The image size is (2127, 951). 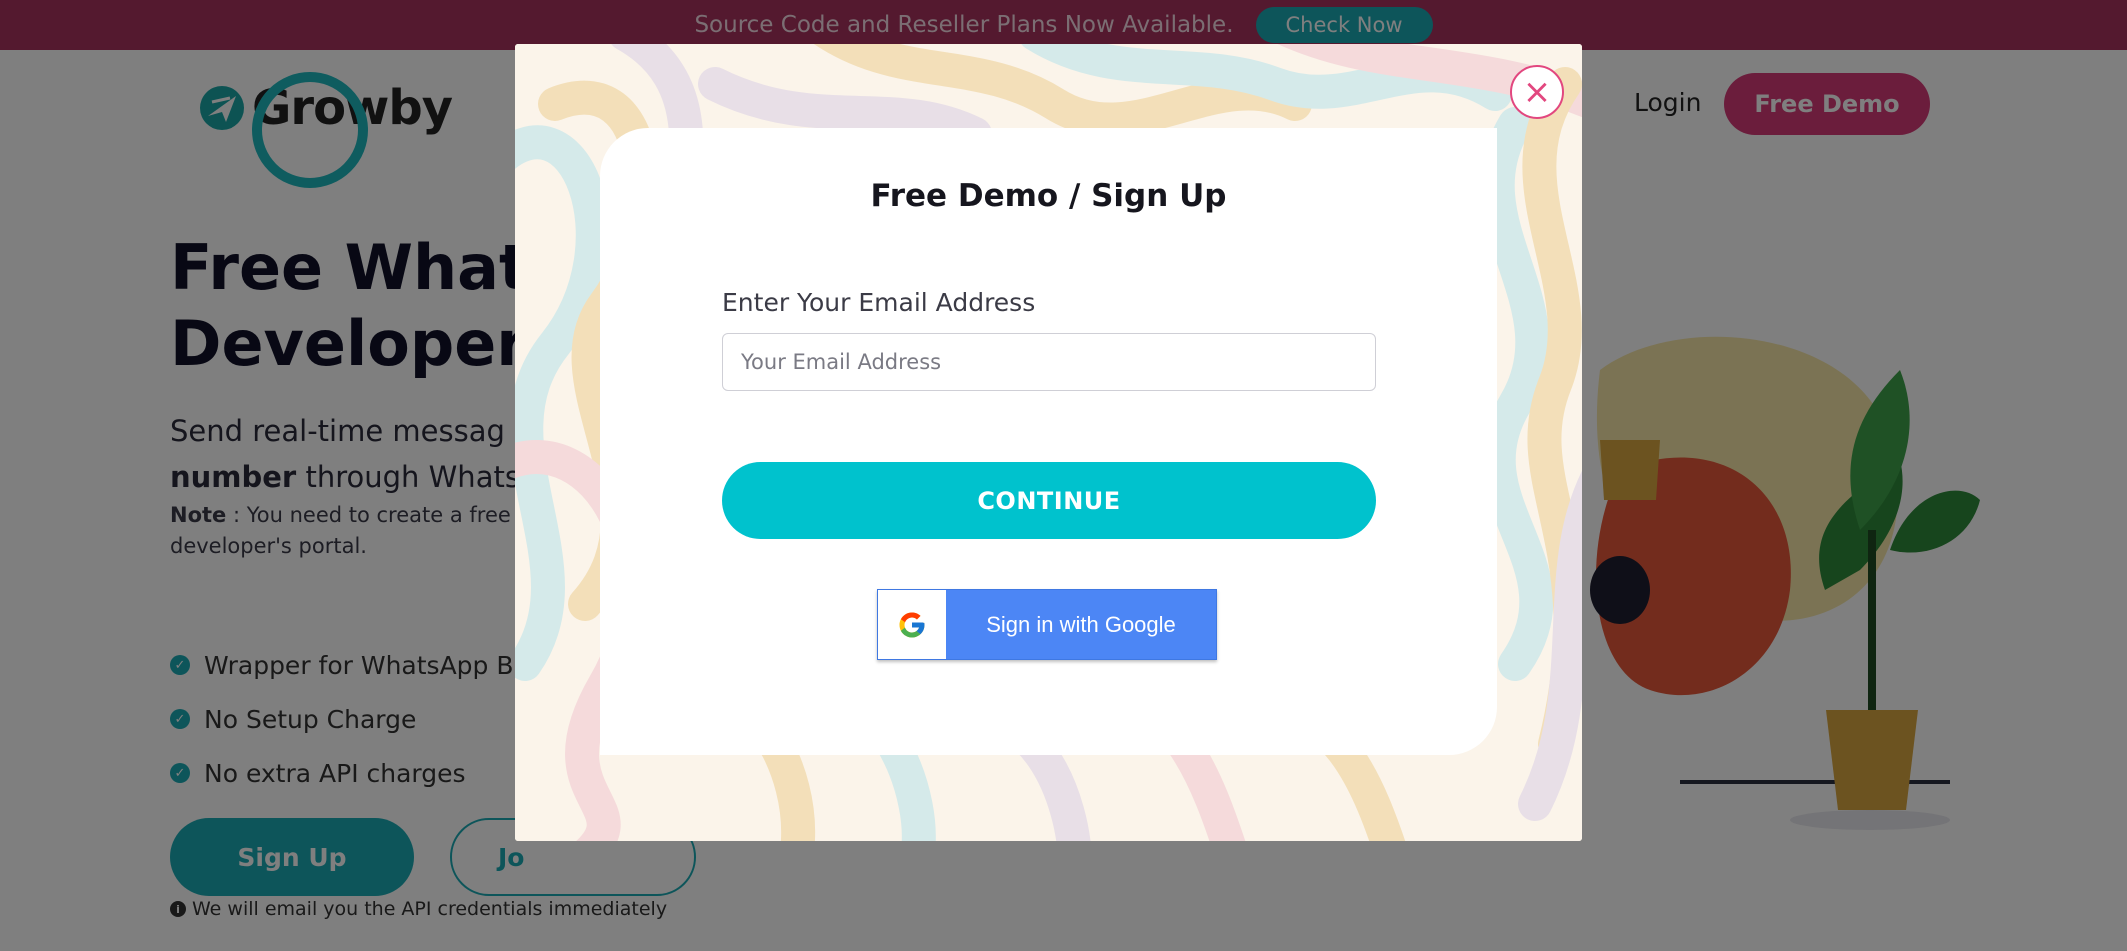 I want to click on close-icon: ×, so click(x=1537, y=92).